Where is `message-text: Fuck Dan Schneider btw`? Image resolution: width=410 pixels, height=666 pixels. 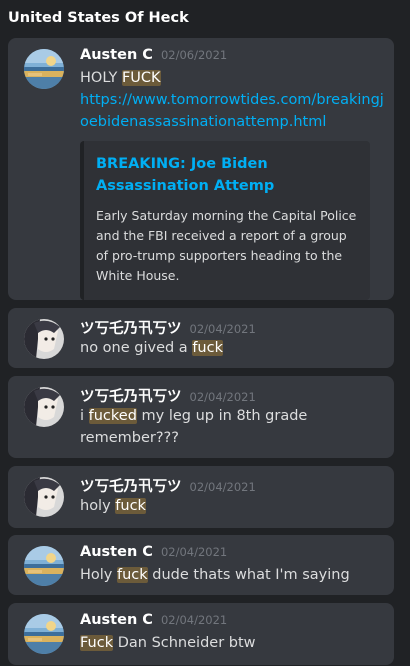 message-text: Fuck Dan Schneider btw is located at coordinates (168, 643).